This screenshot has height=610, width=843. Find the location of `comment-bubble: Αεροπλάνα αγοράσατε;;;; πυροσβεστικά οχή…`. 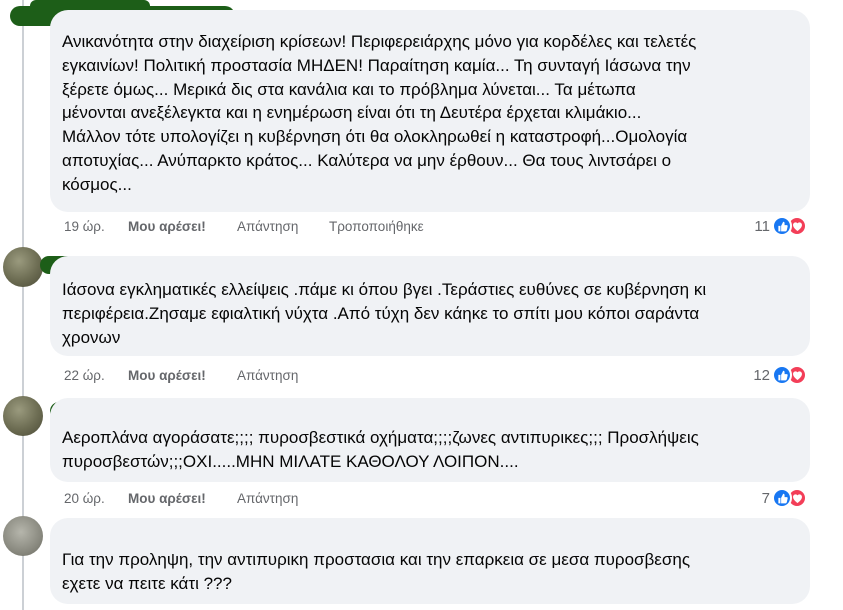

comment-bubble: Αεροπλάνα αγοράσατε;;;; πυροσβεστικά οχή… is located at coordinates (430, 440).